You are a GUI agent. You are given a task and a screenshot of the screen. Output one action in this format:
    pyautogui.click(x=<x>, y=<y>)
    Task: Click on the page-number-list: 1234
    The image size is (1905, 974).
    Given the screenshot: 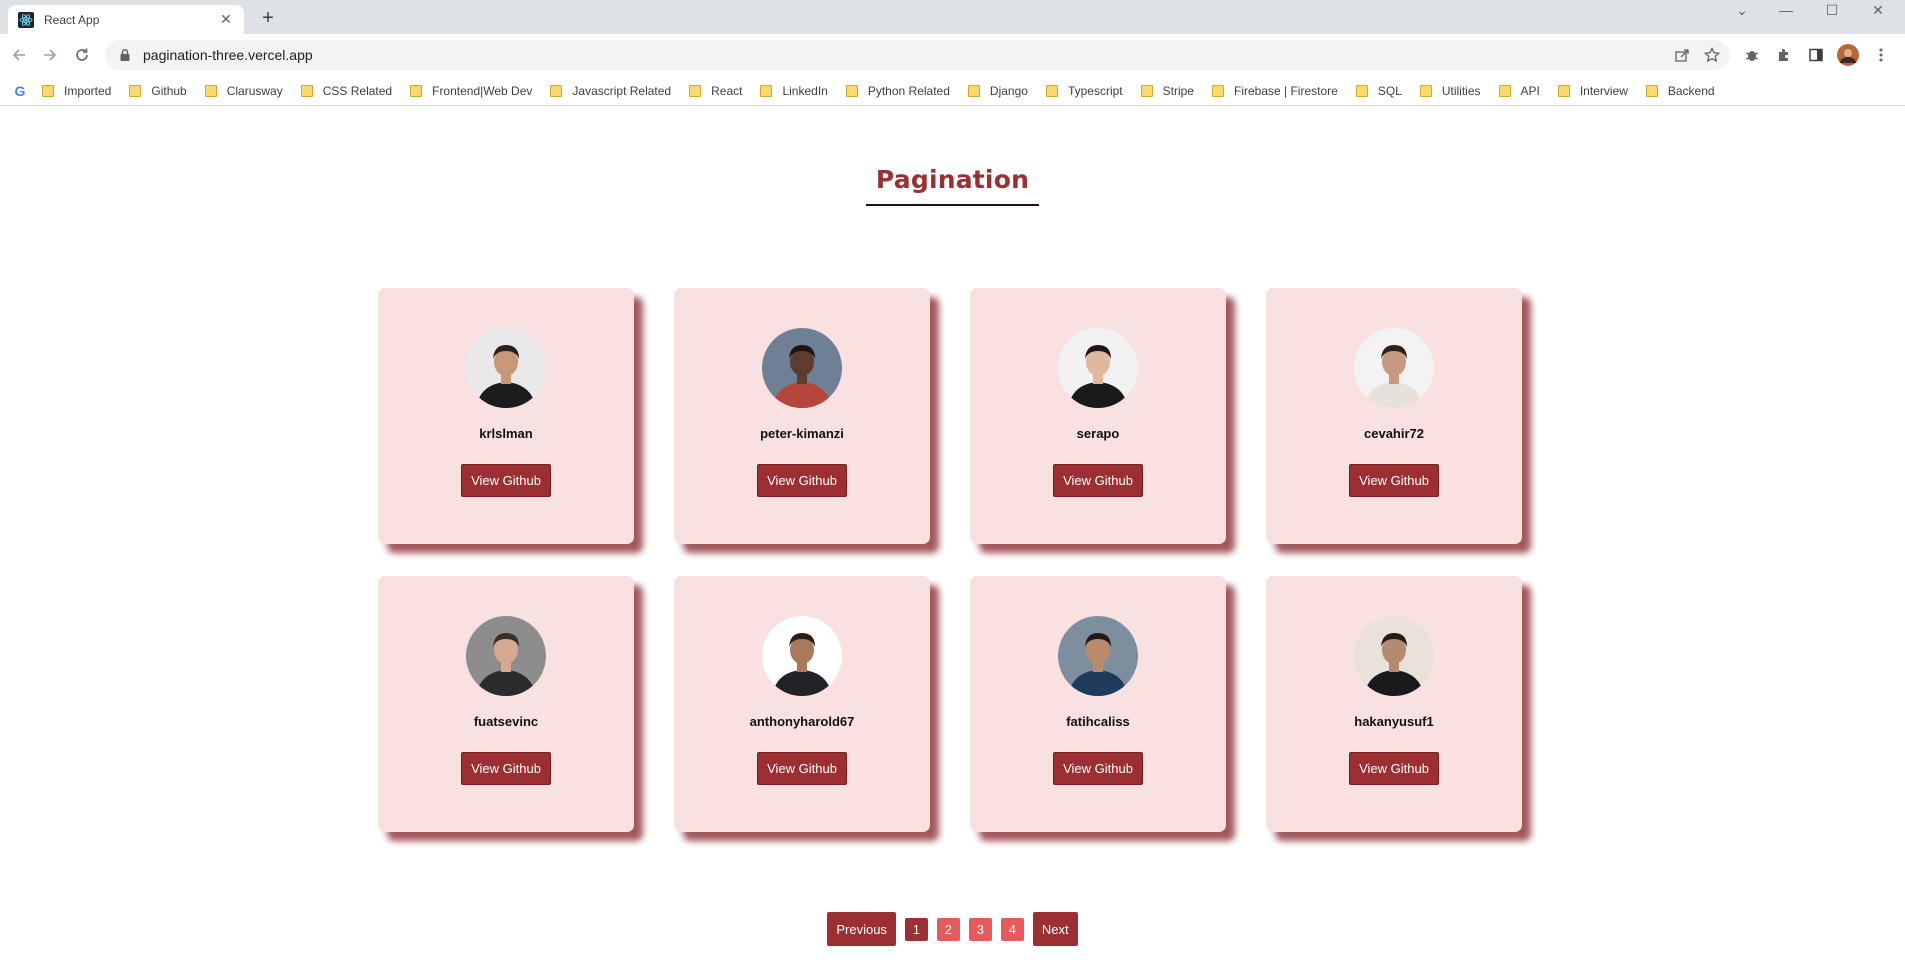 What is the action you would take?
    pyautogui.click(x=964, y=929)
    